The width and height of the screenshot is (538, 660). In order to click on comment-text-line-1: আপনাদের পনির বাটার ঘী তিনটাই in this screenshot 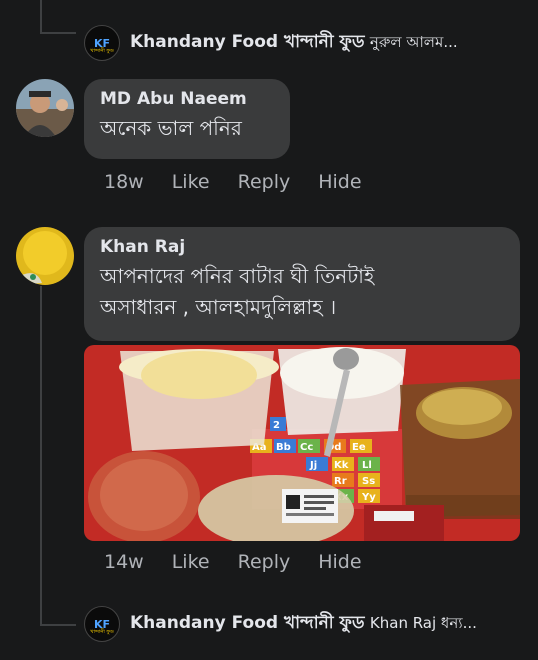, I will do `click(237, 276)`.